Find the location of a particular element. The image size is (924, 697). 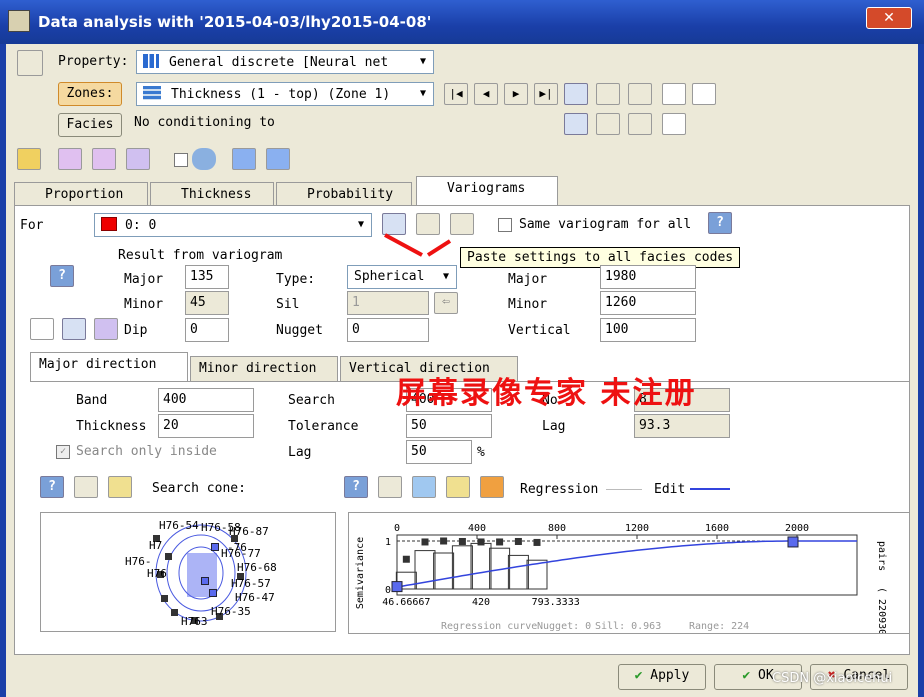

lock-icon is located at coordinates (29, 159).